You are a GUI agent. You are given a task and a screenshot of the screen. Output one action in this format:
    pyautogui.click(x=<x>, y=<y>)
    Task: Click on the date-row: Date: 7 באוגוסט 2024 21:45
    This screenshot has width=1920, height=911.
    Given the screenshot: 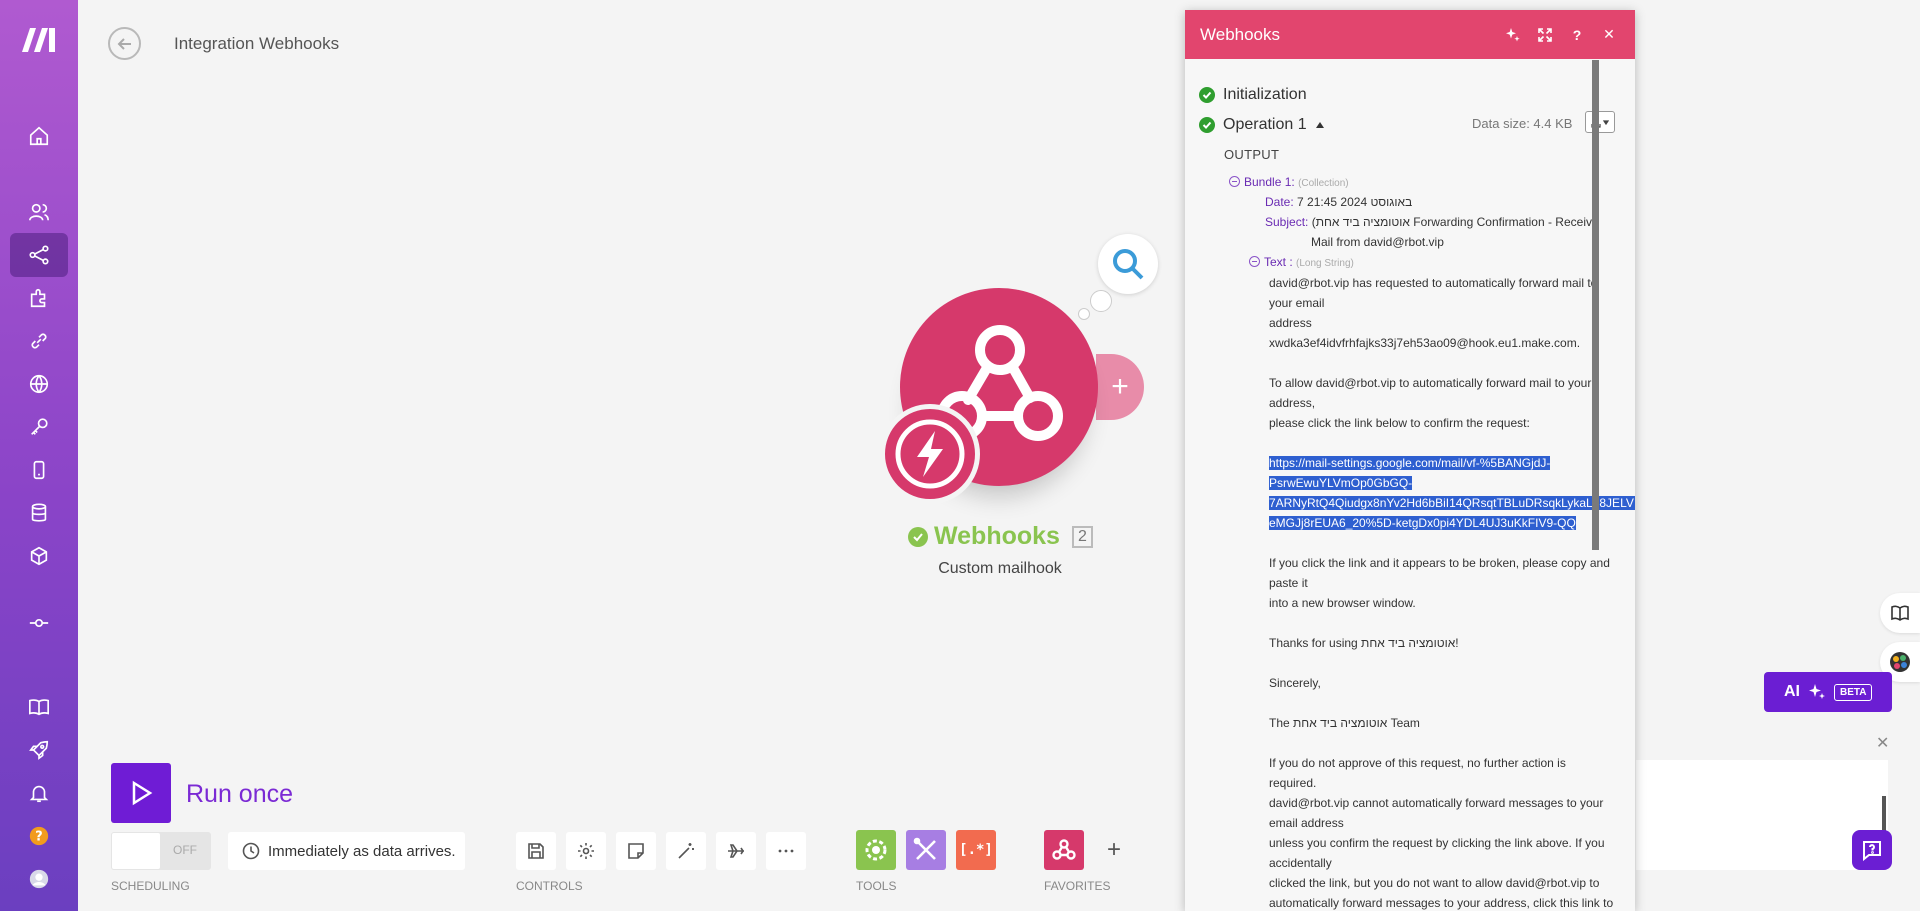 What is the action you would take?
    pyautogui.click(x=1338, y=202)
    